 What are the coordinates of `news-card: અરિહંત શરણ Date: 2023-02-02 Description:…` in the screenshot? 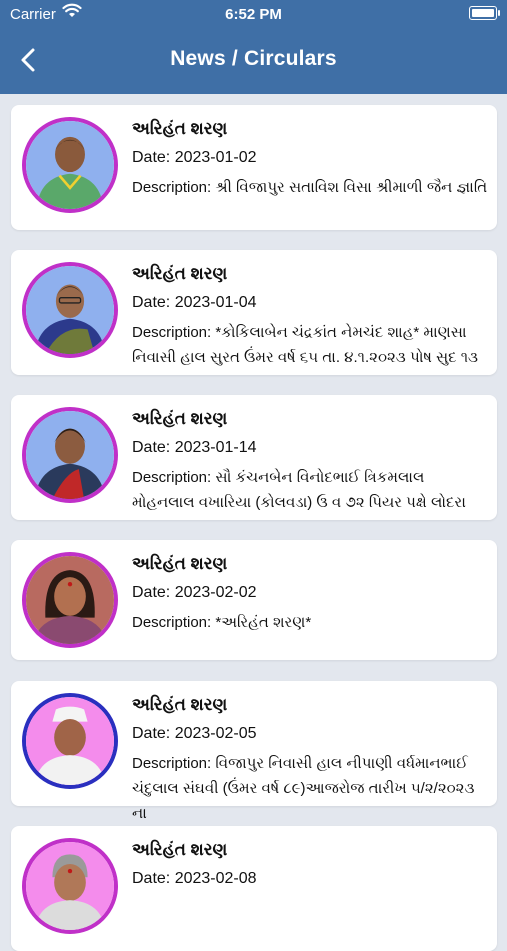 It's located at (254, 600).